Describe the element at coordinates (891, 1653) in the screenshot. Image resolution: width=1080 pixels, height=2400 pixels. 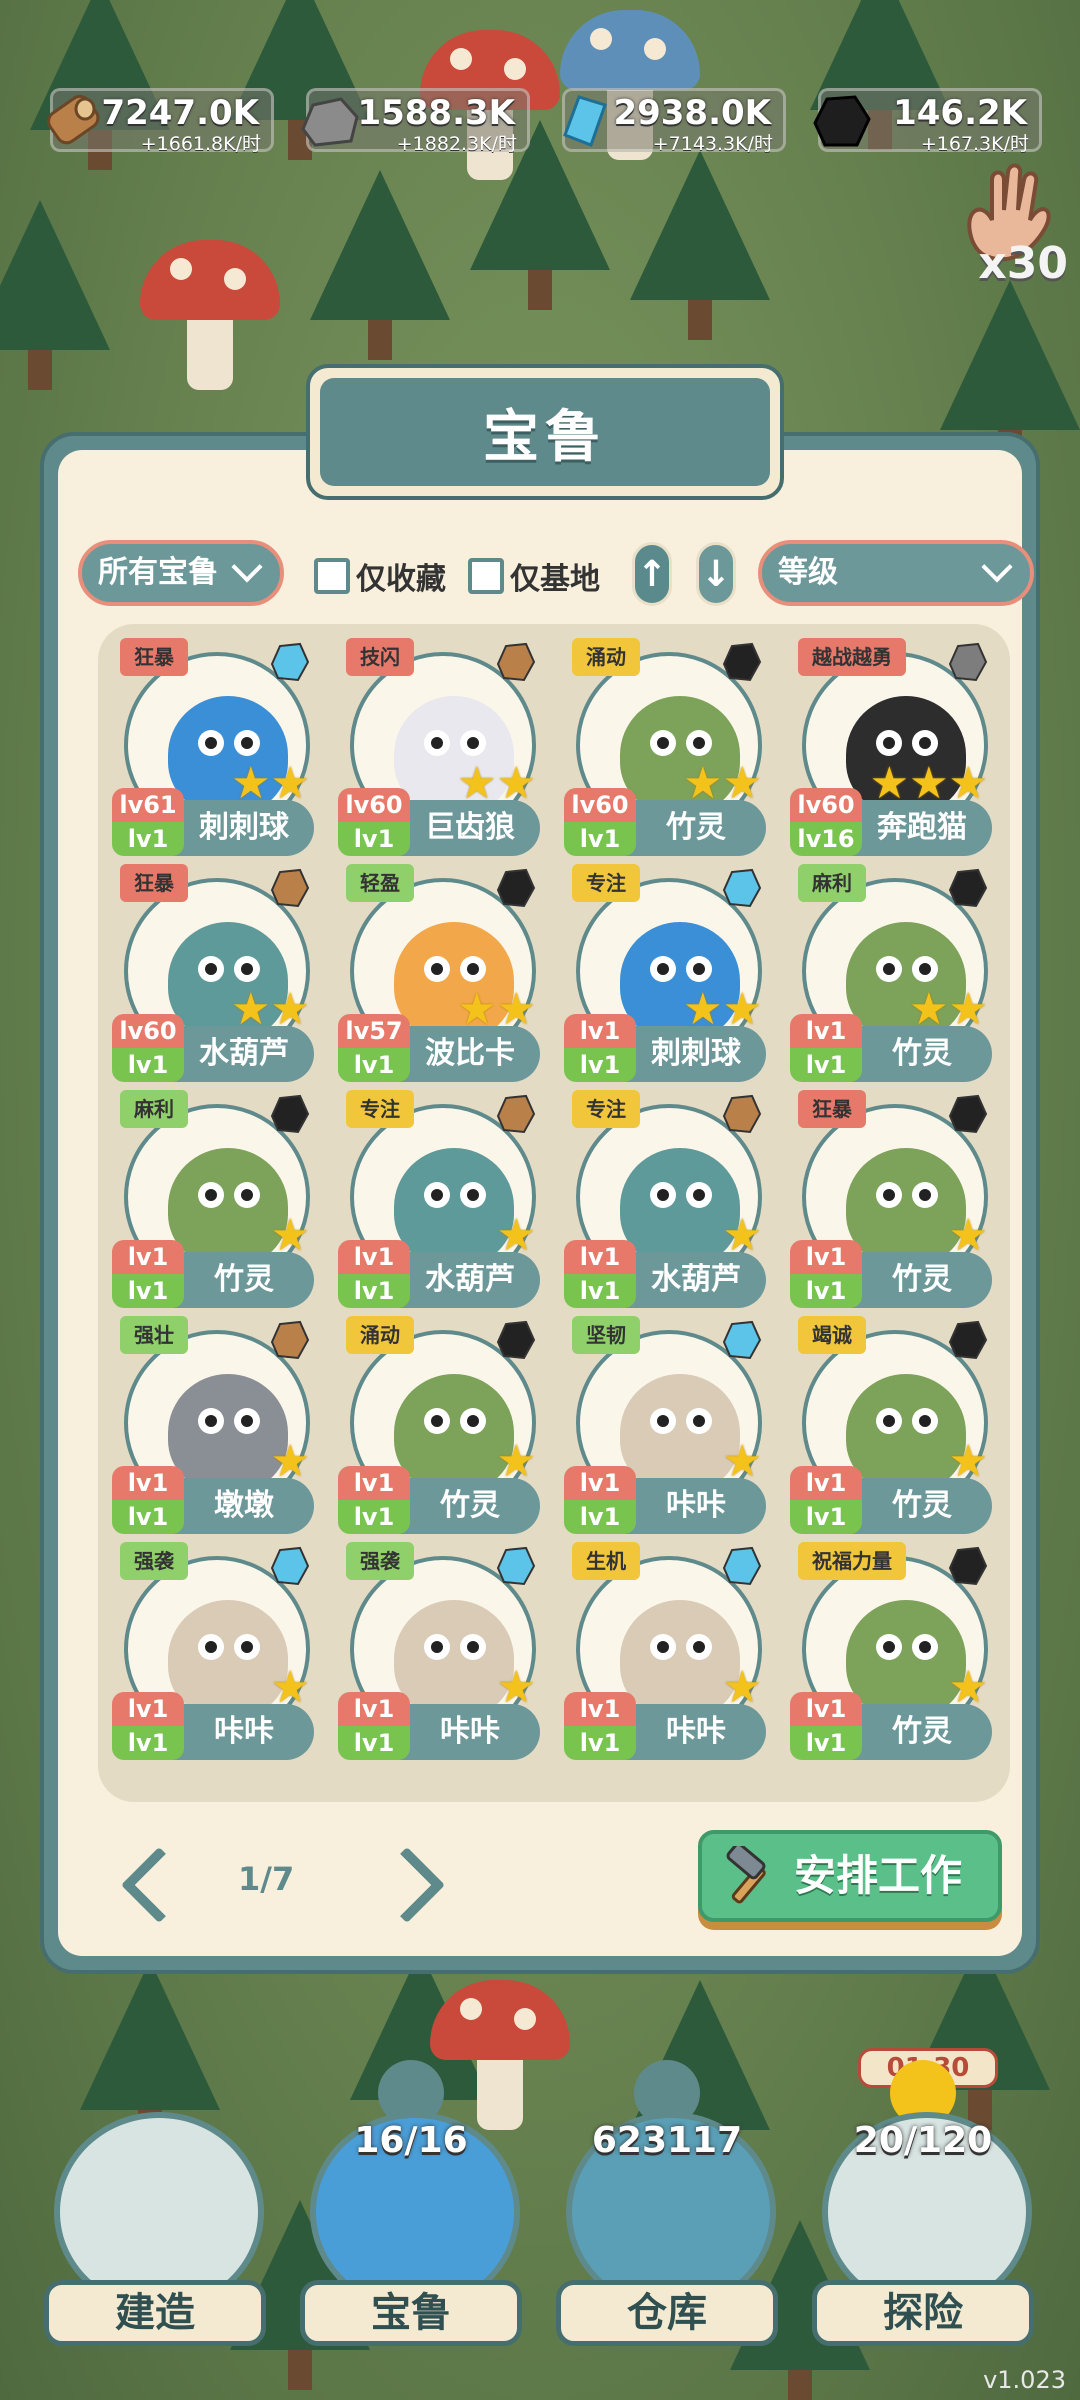
I see `pal-card: 祝福力量 ★ 竹灵 lv1 lv1` at that location.